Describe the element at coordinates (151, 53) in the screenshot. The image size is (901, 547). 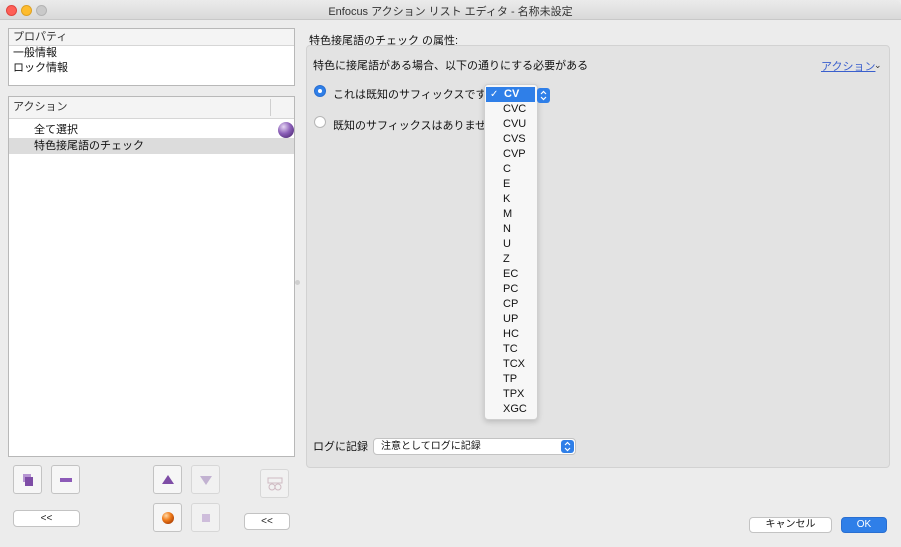
I see `property-item-general: 一般情報` at that location.